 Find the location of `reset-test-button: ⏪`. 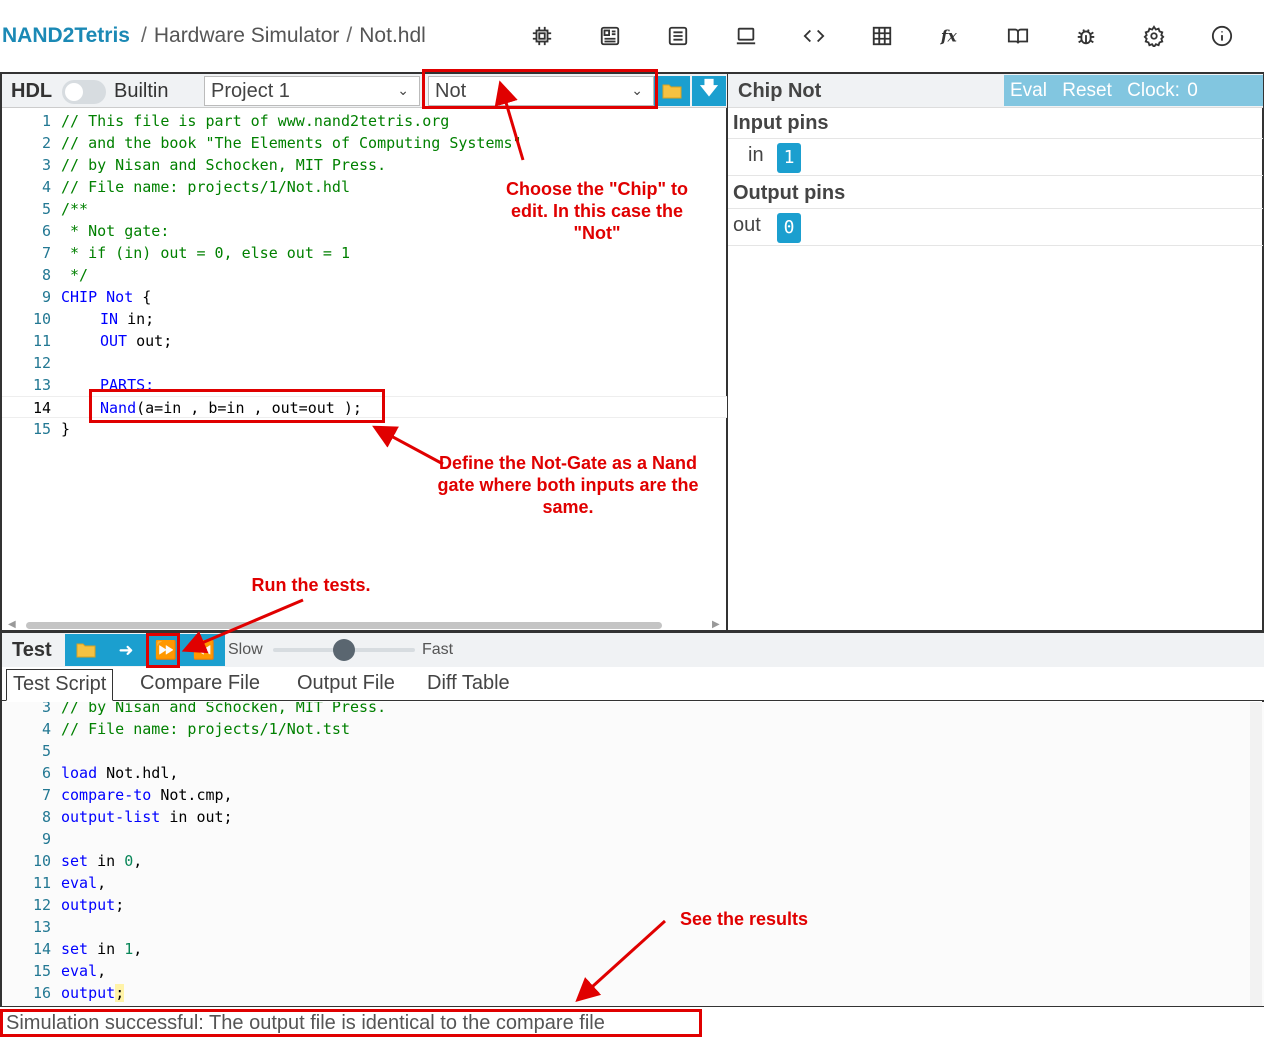

reset-test-button: ⏪ is located at coordinates (204, 650).